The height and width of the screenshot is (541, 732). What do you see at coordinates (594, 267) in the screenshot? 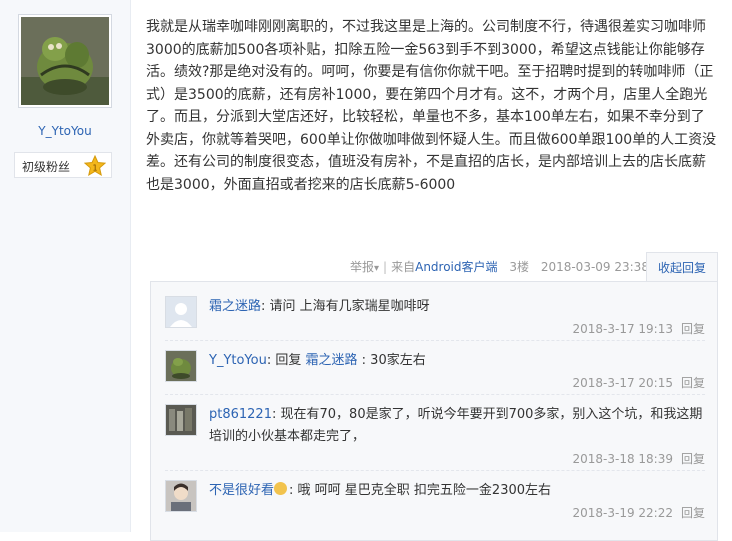
I see `post-datetime: 2018-03-09 23:38` at bounding box center [594, 267].